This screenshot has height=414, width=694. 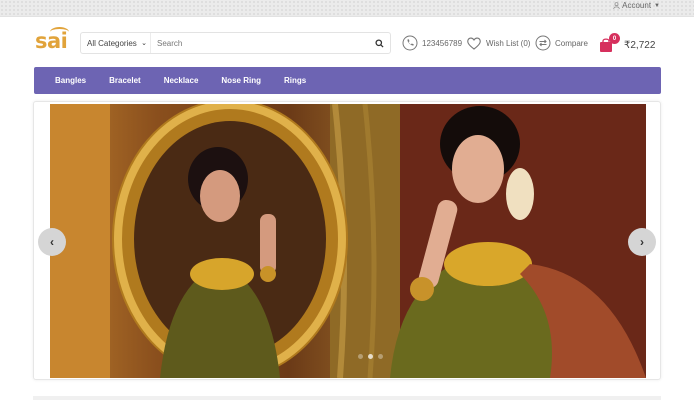 What do you see at coordinates (508, 43) in the screenshot?
I see `wishlist-label: Wish List (0)` at bounding box center [508, 43].